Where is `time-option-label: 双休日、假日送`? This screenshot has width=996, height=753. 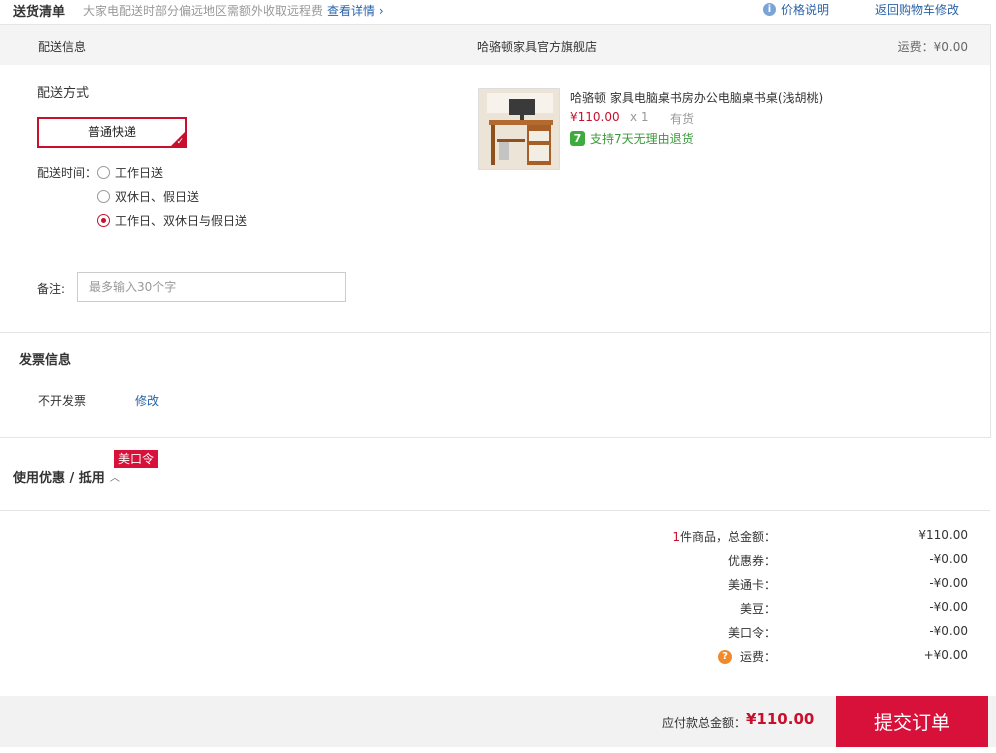 time-option-label: 双休日、假日送 is located at coordinates (157, 197).